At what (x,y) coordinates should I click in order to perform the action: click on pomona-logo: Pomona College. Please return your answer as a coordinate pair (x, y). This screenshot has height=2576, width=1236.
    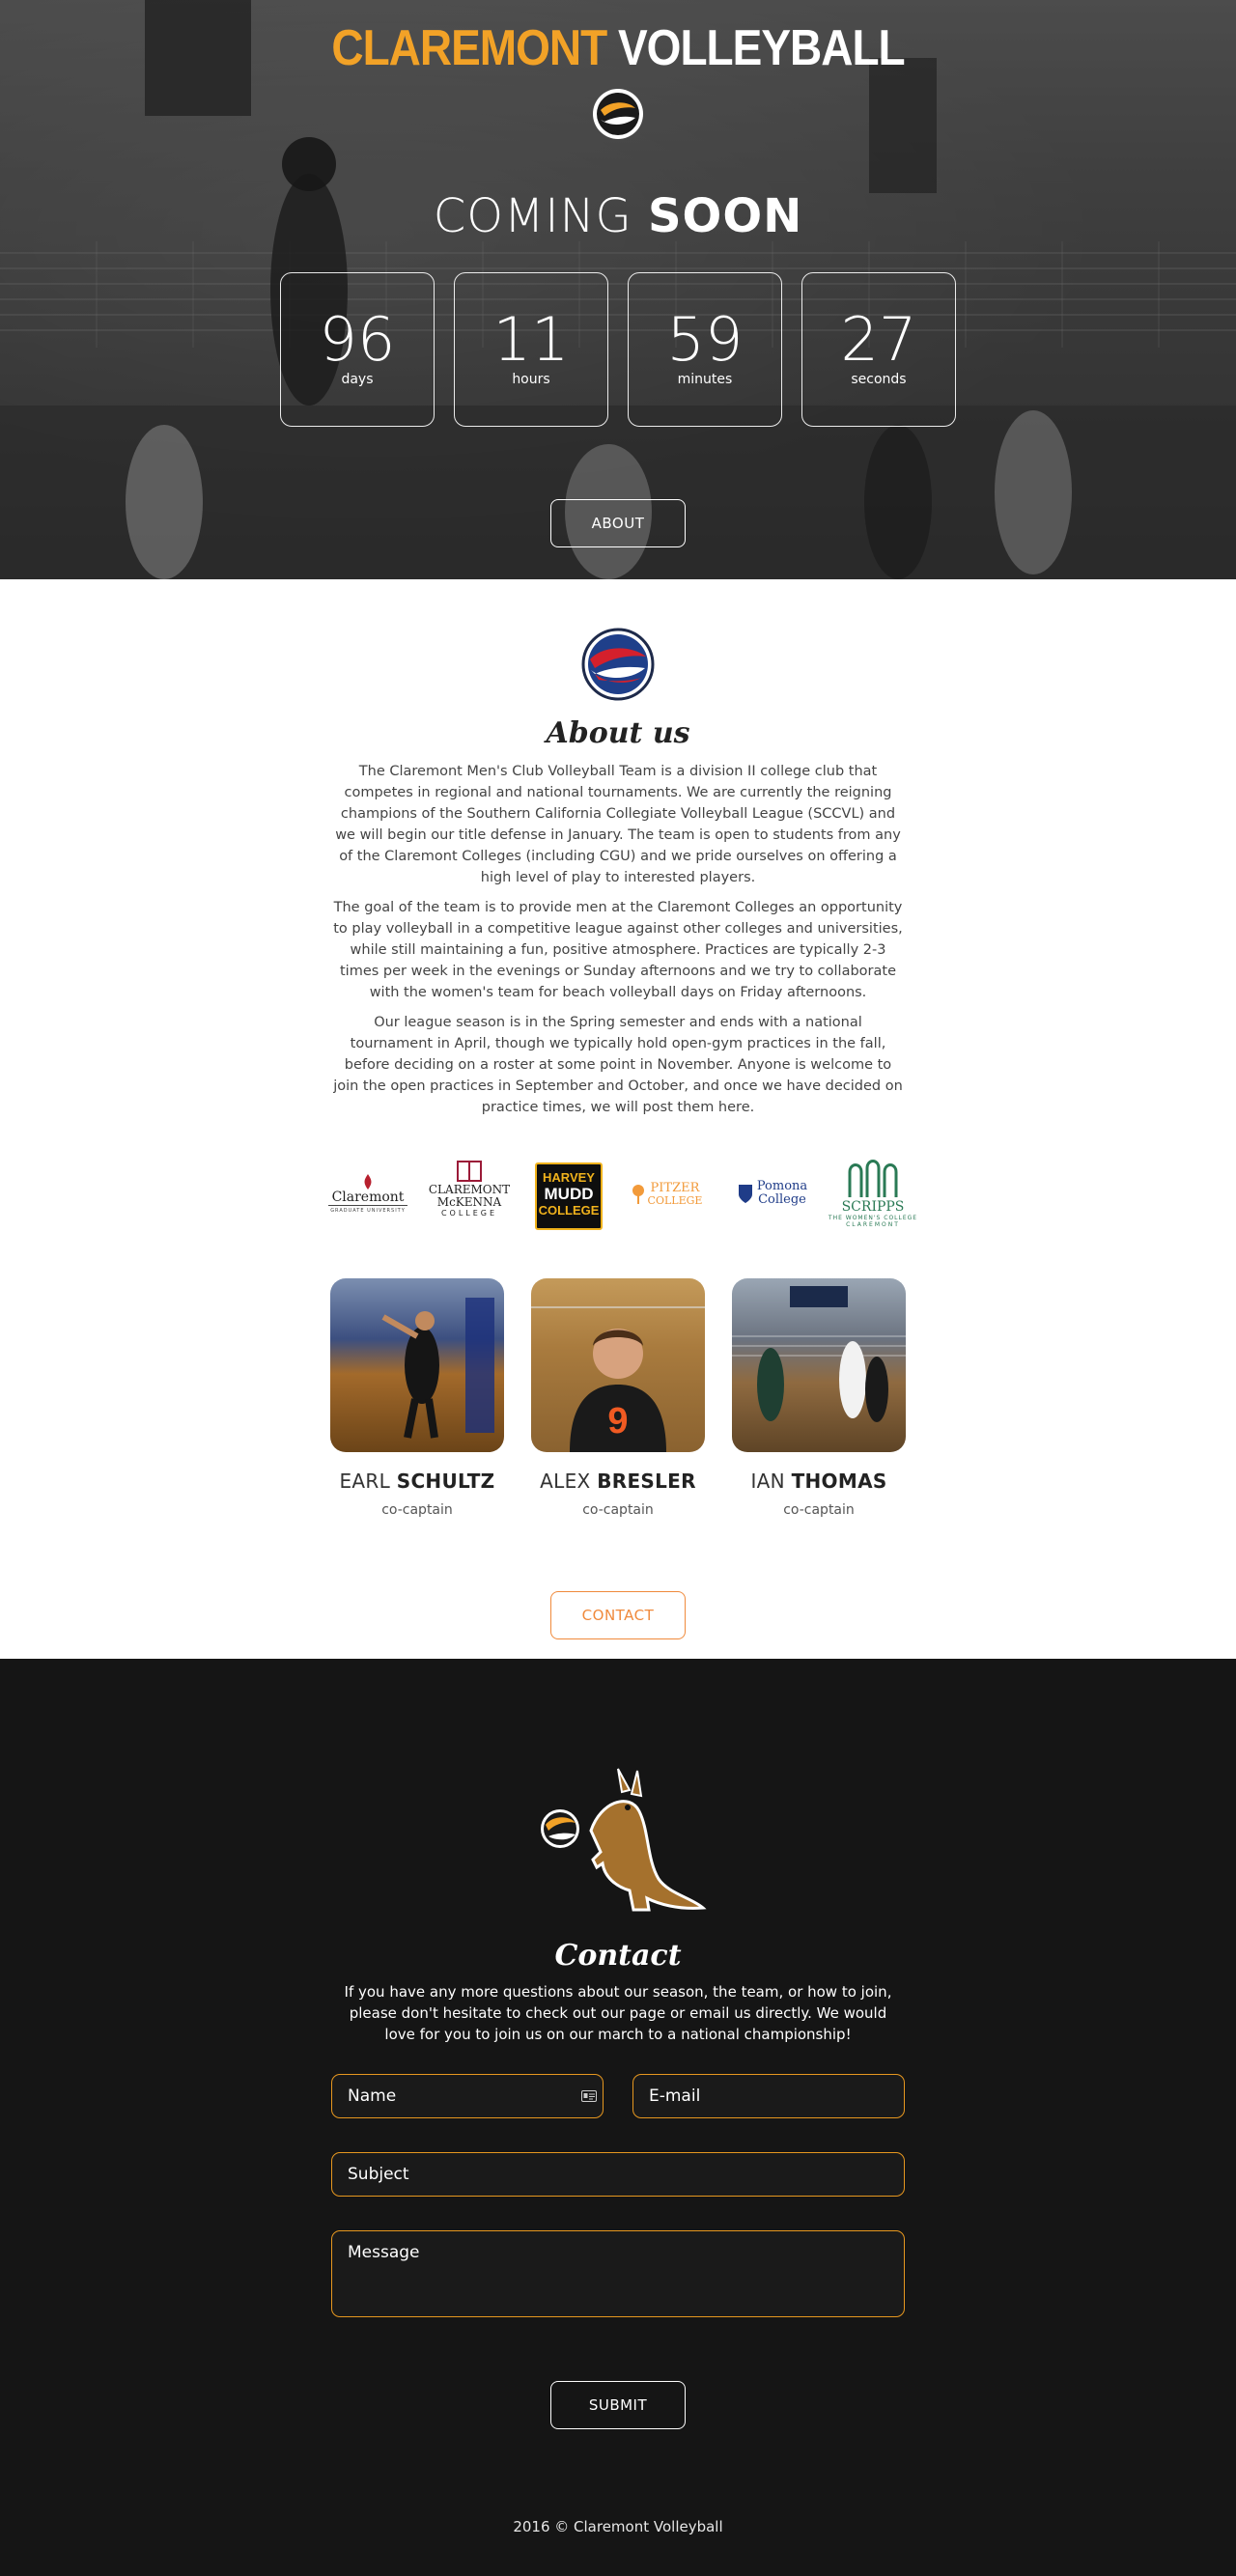
    Looking at the image, I should click on (772, 1193).